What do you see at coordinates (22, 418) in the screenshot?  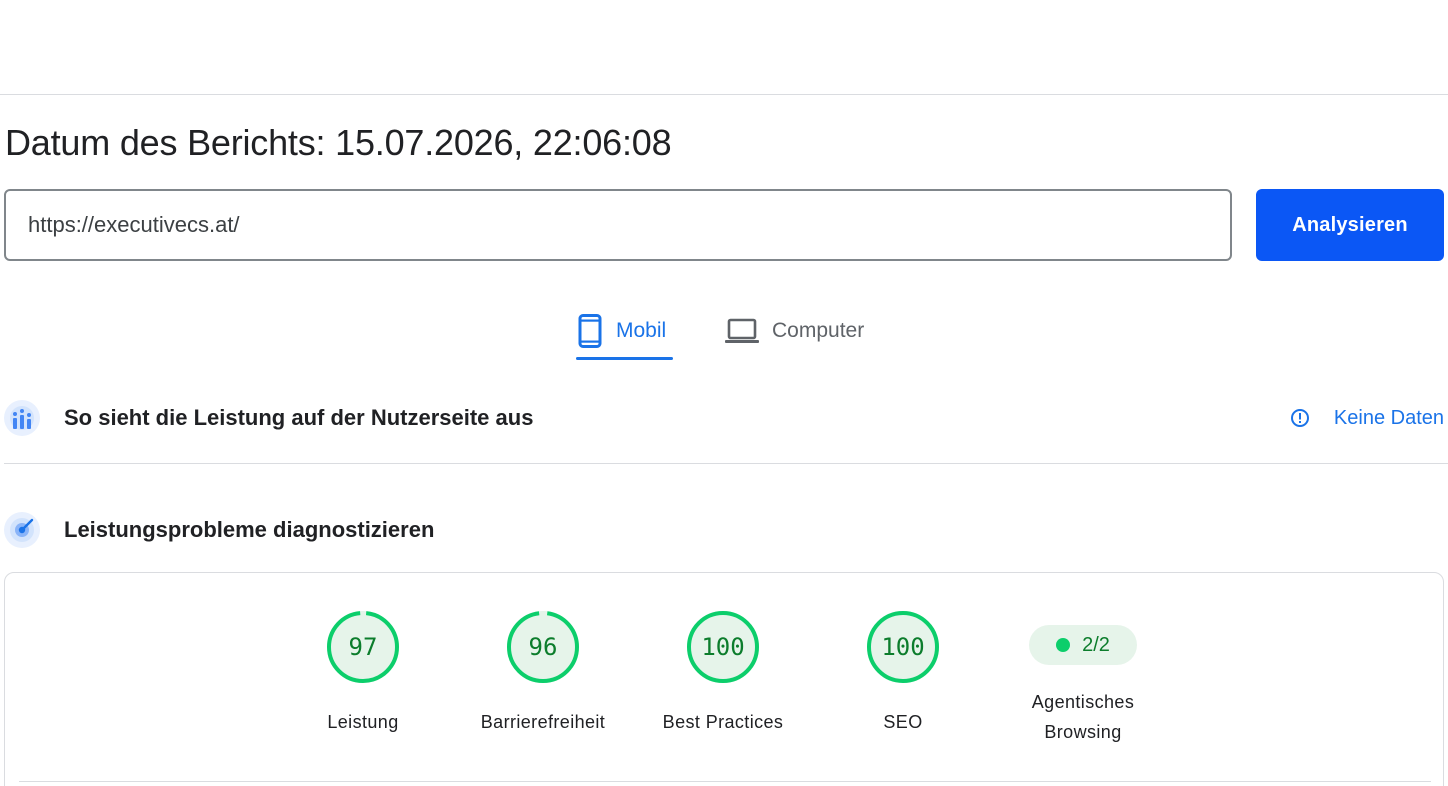 I see `field-data-icon` at bounding box center [22, 418].